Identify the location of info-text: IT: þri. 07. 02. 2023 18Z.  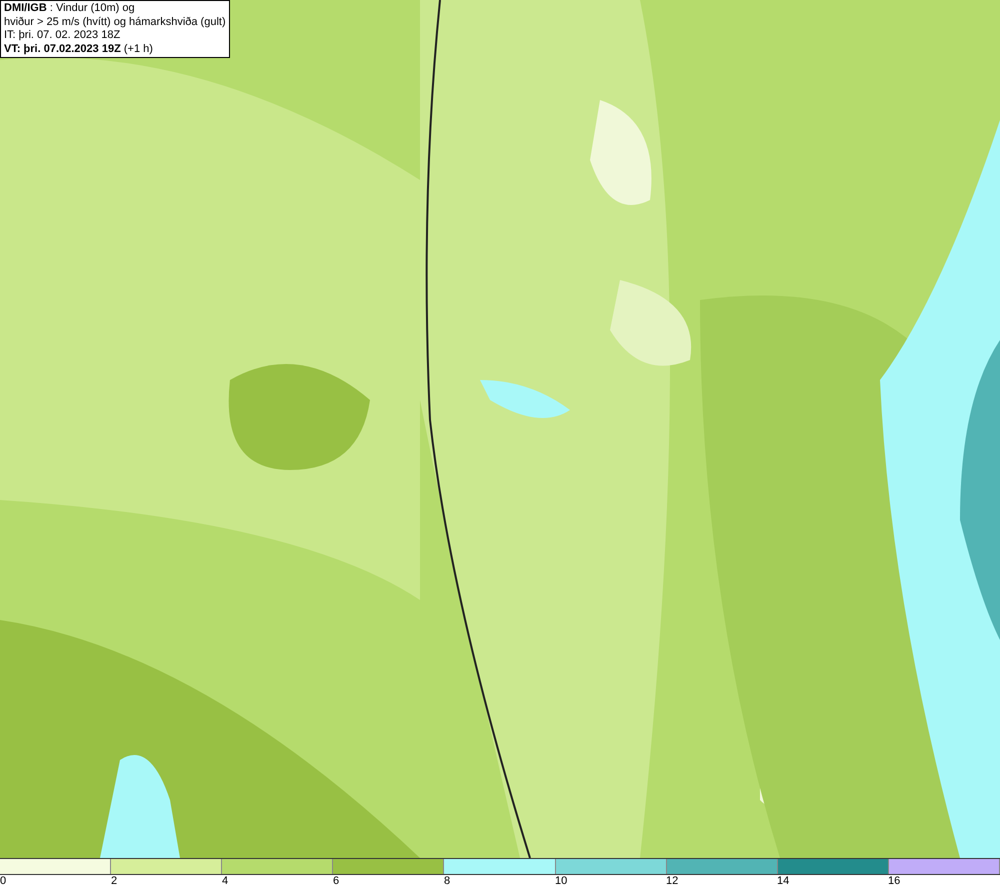
(63, 35).